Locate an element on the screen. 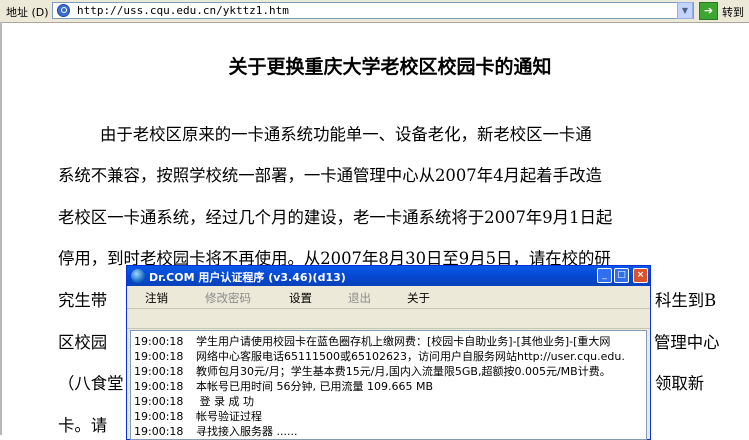 Image resolution: width=749 pixels, height=440 pixels. paragraph-line: （八食堂 is located at coordinates (91, 383).